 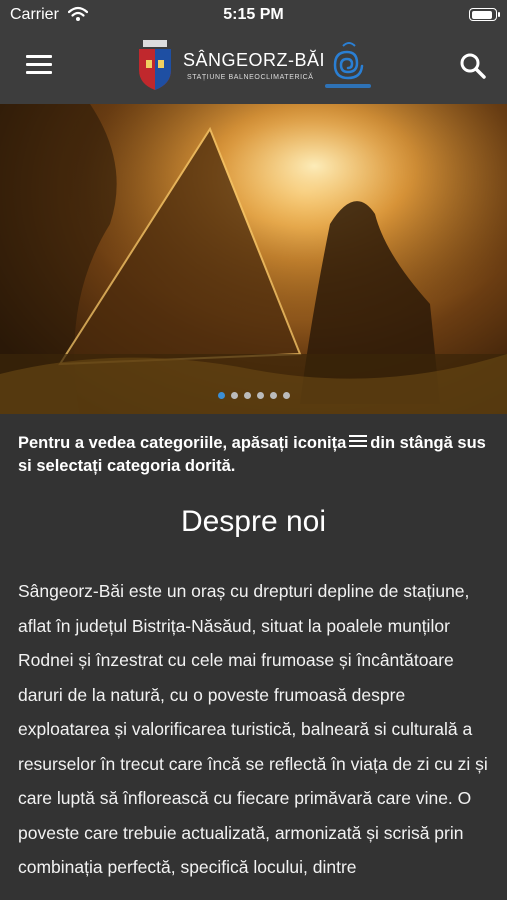 I want to click on brand-logo: SÂNGEORZ-BĂI STAȚIUNE BALNEOCLIMATERICĂ, so click(x=257, y=67).